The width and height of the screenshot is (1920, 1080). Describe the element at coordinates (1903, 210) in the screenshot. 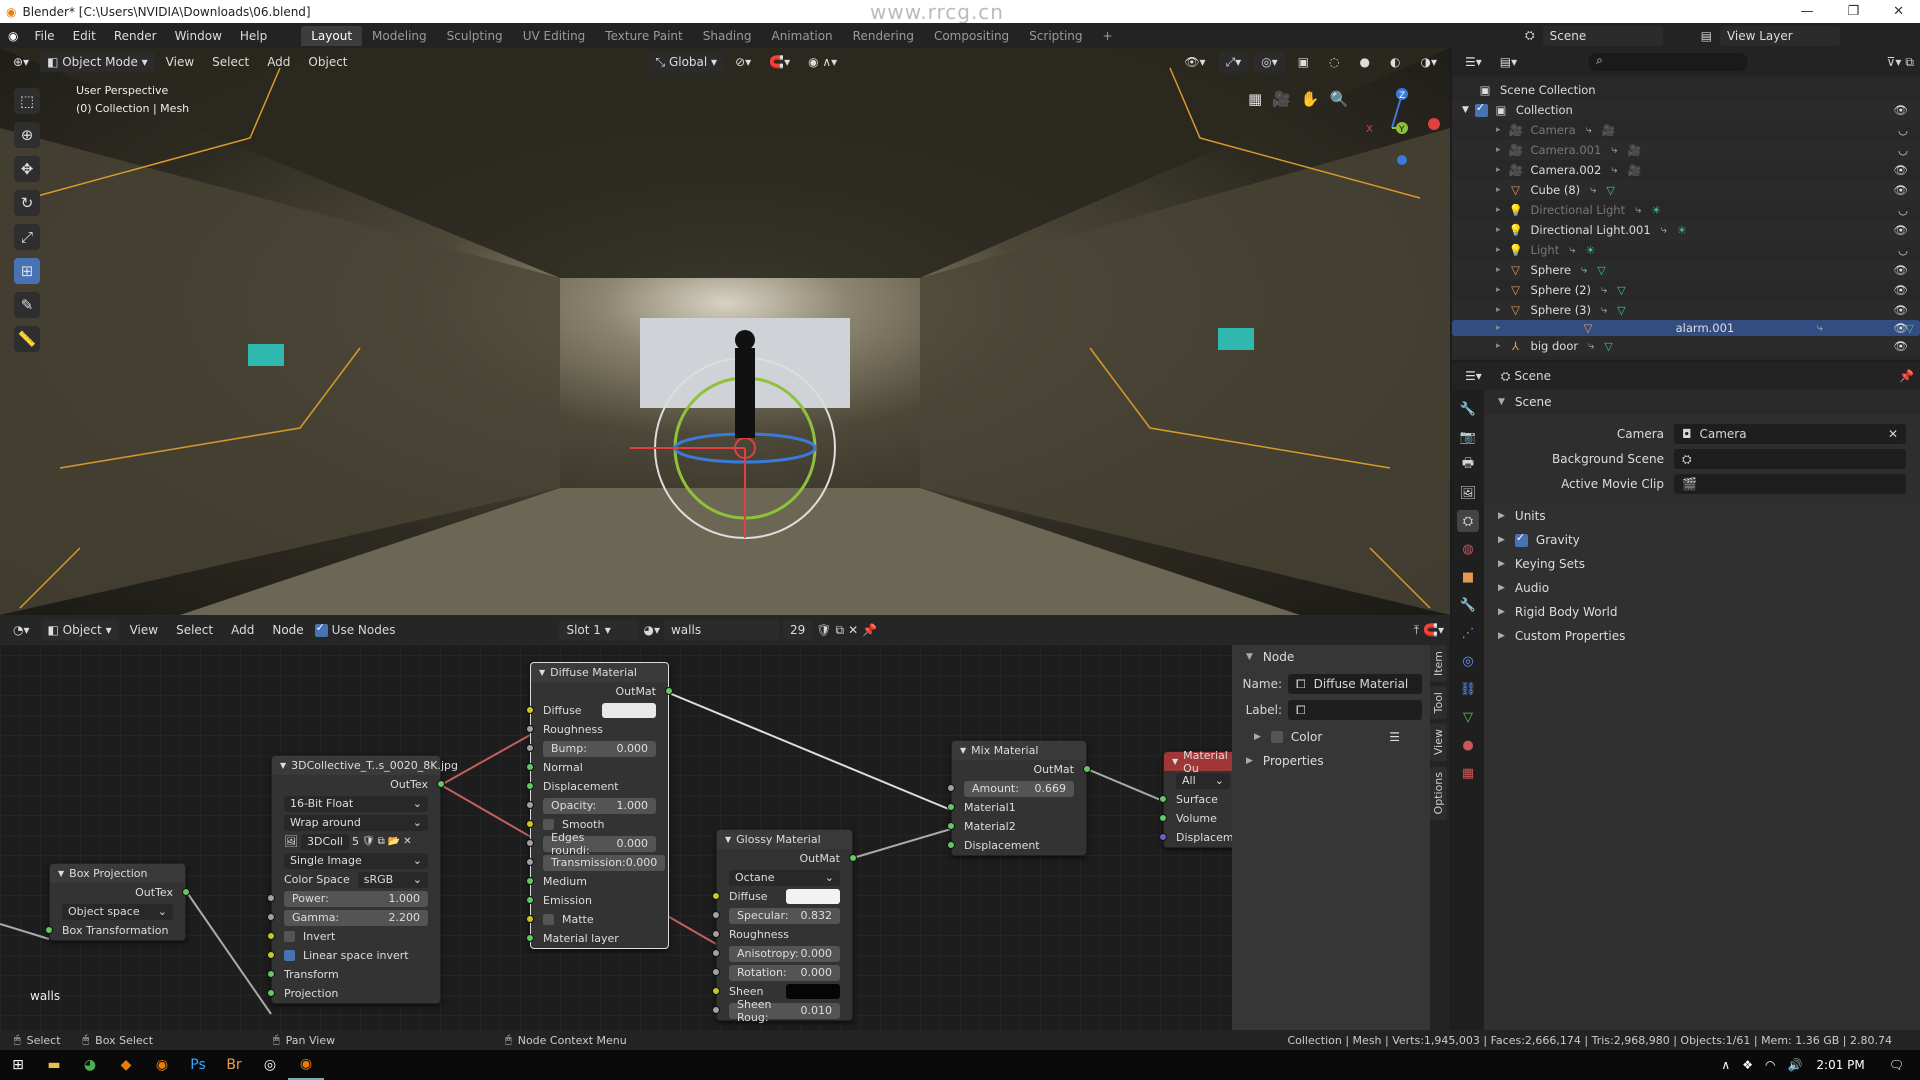

I see `eye-closed-icon: ◡` at that location.